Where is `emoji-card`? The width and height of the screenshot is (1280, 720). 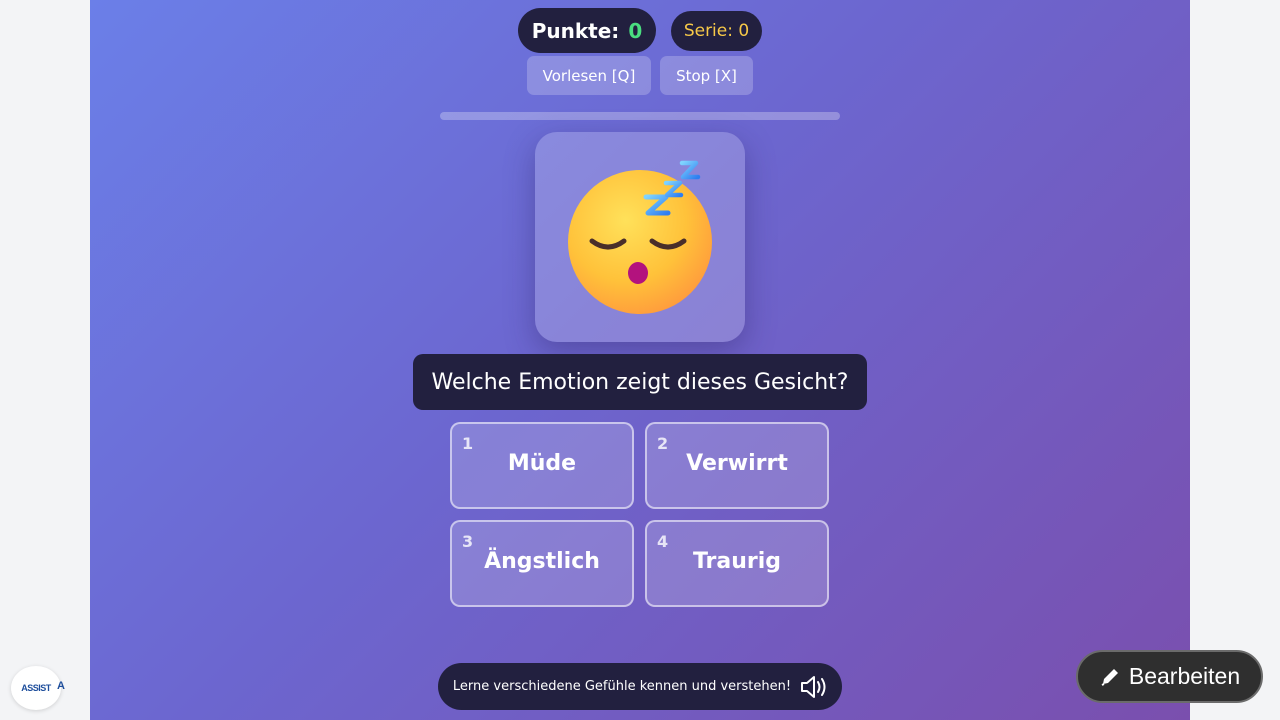 emoji-card is located at coordinates (640, 237).